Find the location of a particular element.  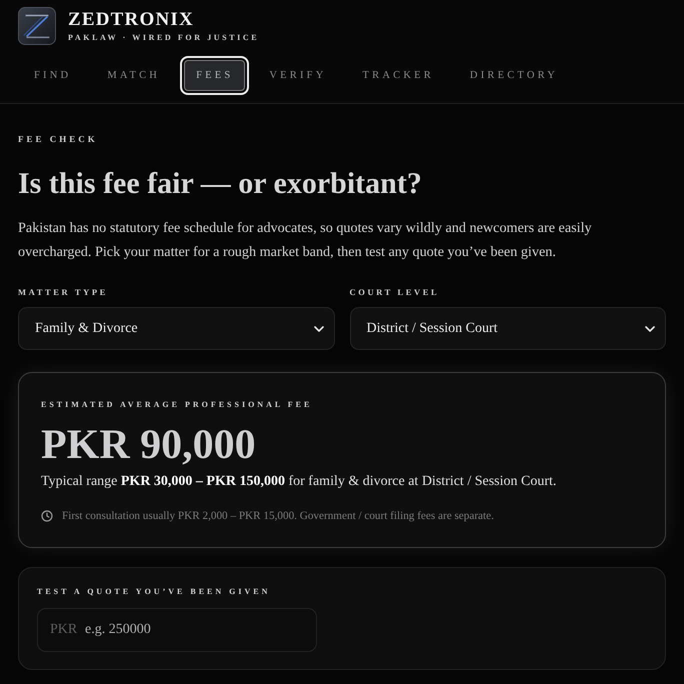

nav-tab: MATCH is located at coordinates (133, 75).